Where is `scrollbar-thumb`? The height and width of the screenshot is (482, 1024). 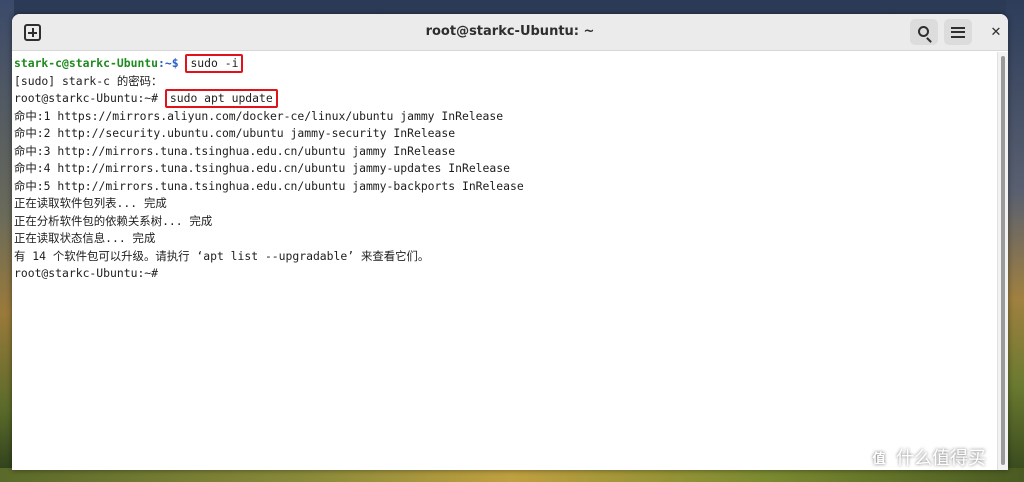
scrollbar-thumb is located at coordinates (1003, 260).